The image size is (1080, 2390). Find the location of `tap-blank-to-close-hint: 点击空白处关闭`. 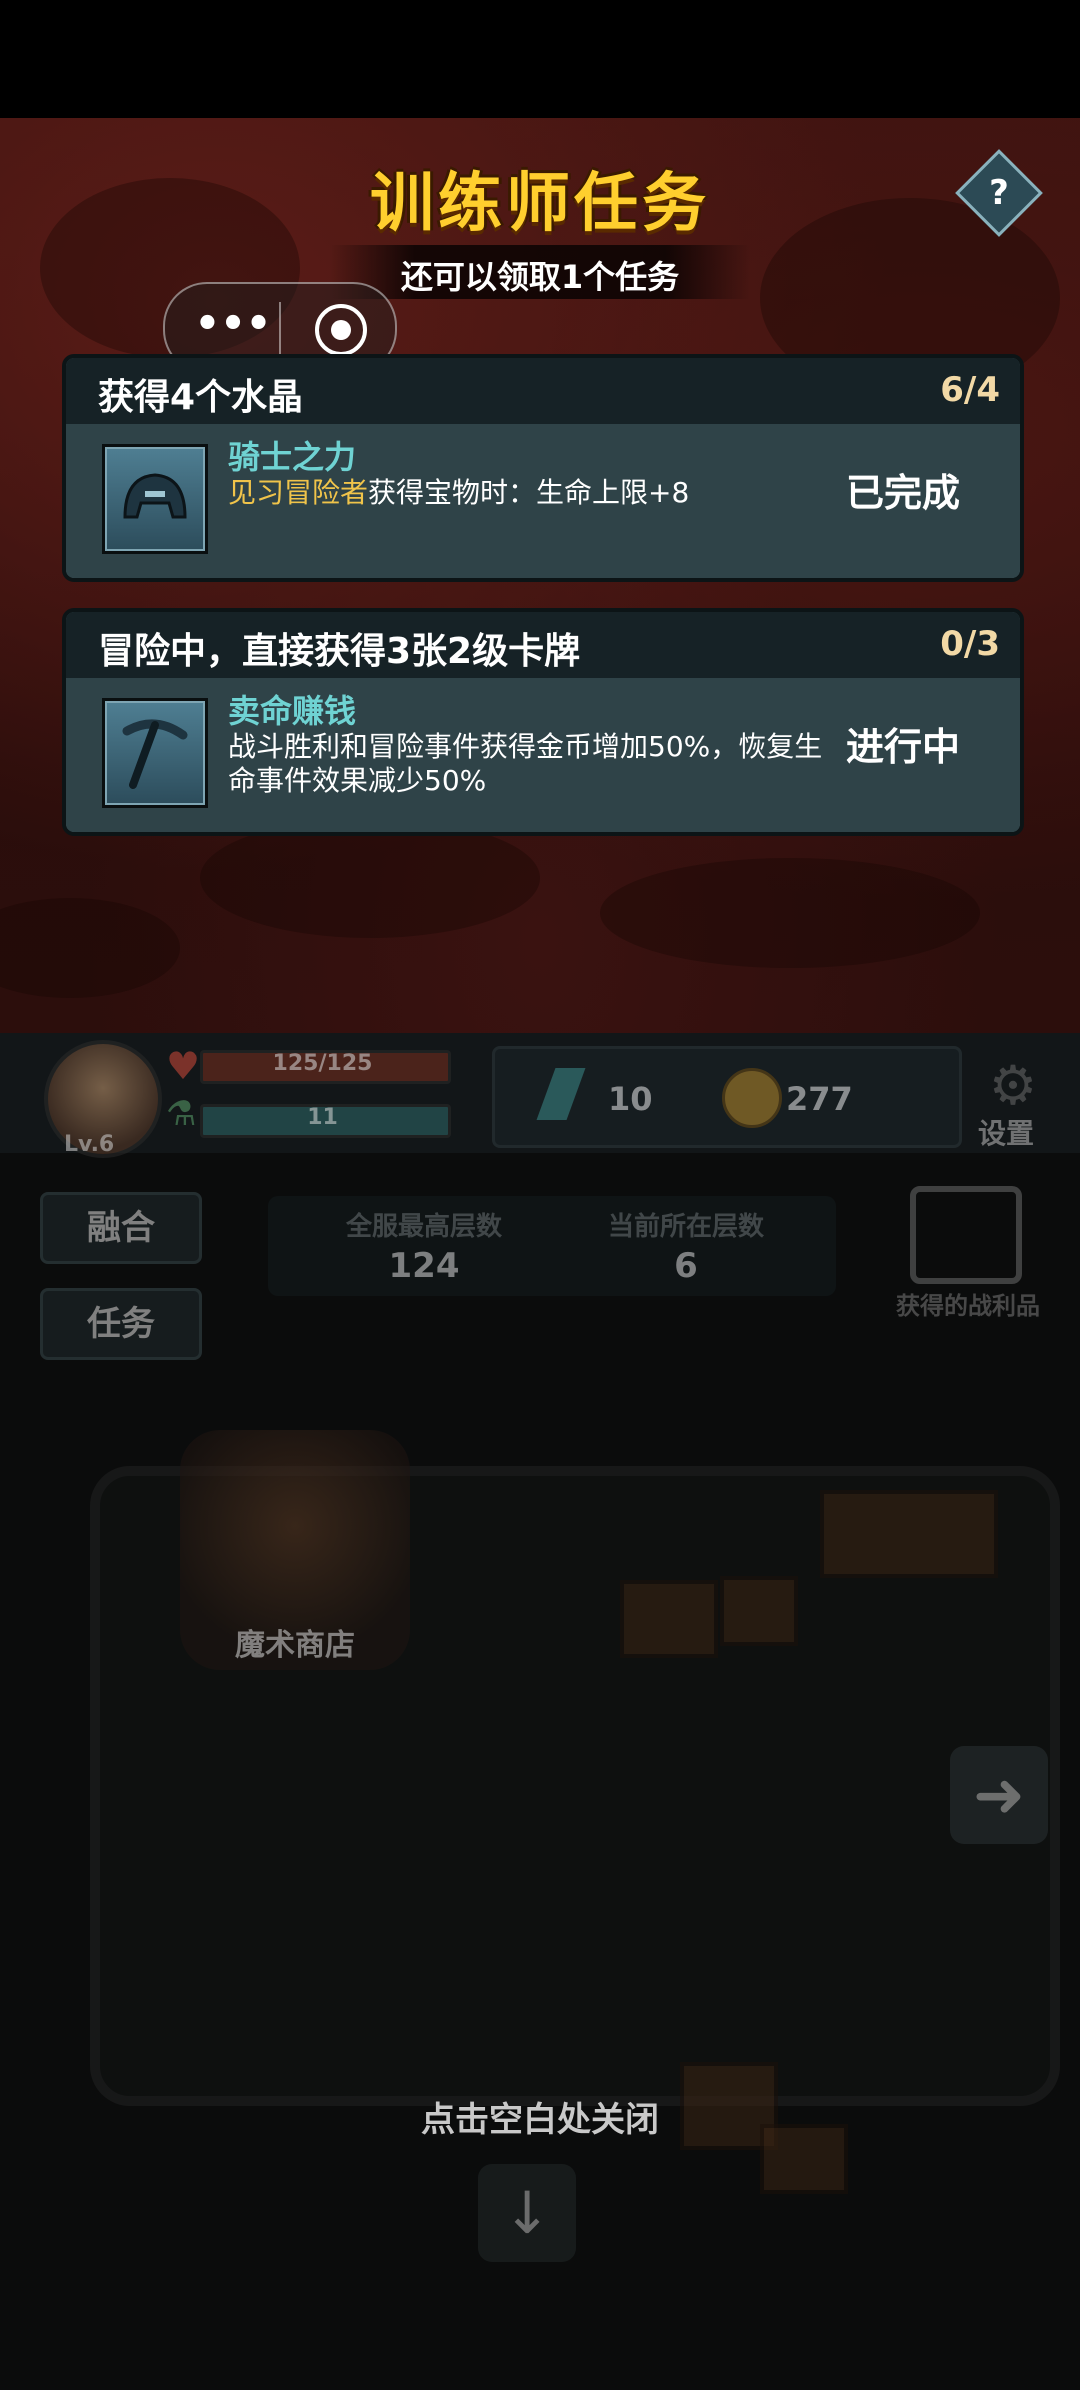

tap-blank-to-close-hint: 点击空白处关闭 is located at coordinates (540, 2116).